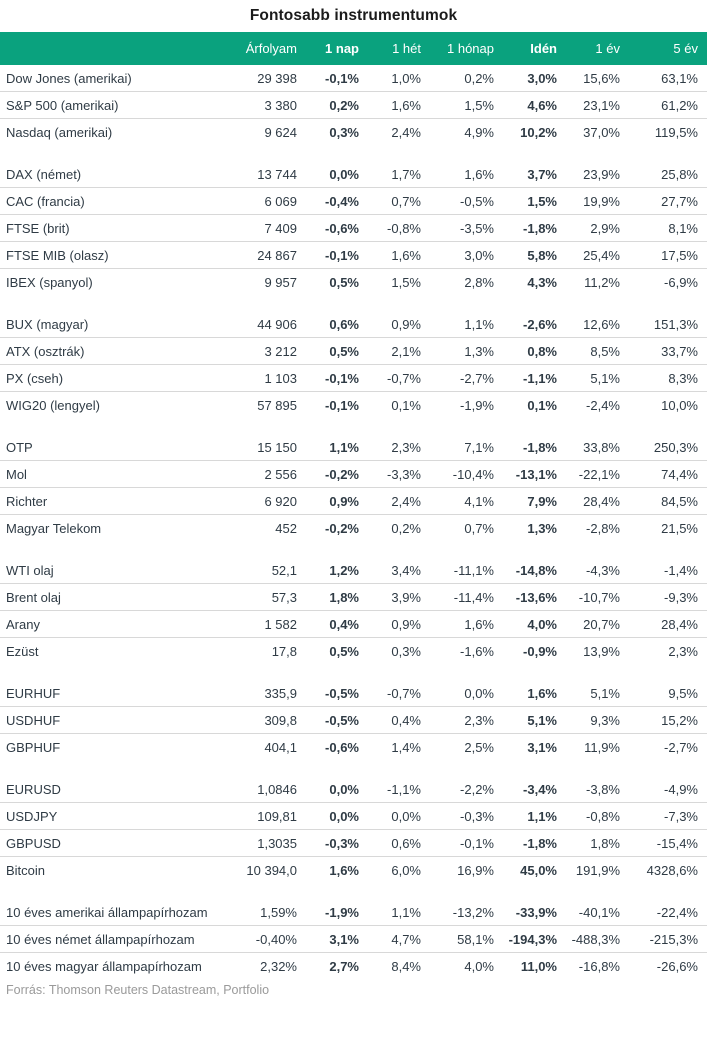  I want to click on cell-price: 109,81, so click(267, 816).